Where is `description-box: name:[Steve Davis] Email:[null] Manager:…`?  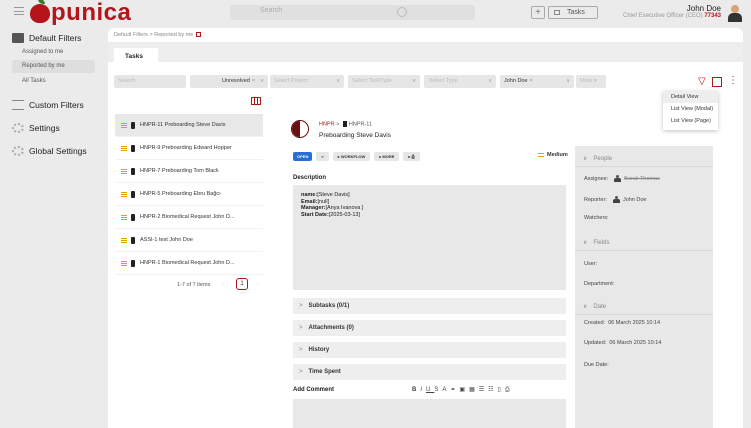 description-box: name:[Steve Davis] Email:[null] Manager:… is located at coordinates (429, 237).